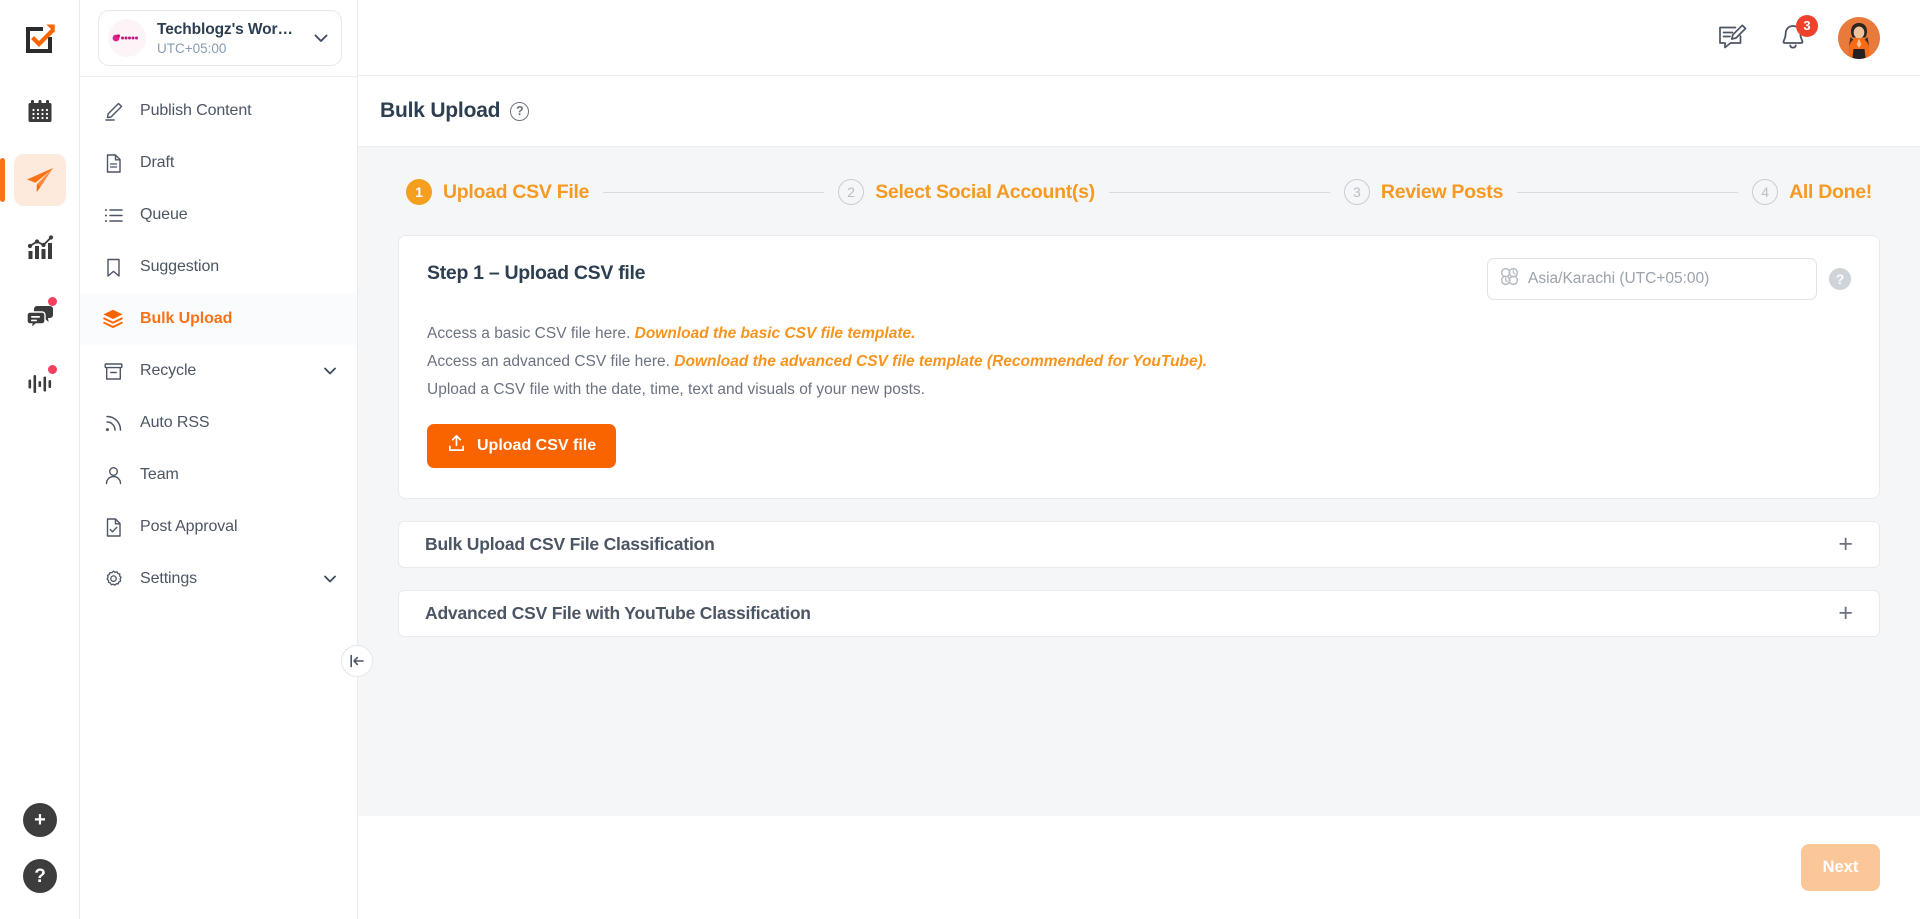  What do you see at coordinates (440, 110) in the screenshot?
I see `page-title: Bulk Upload` at bounding box center [440, 110].